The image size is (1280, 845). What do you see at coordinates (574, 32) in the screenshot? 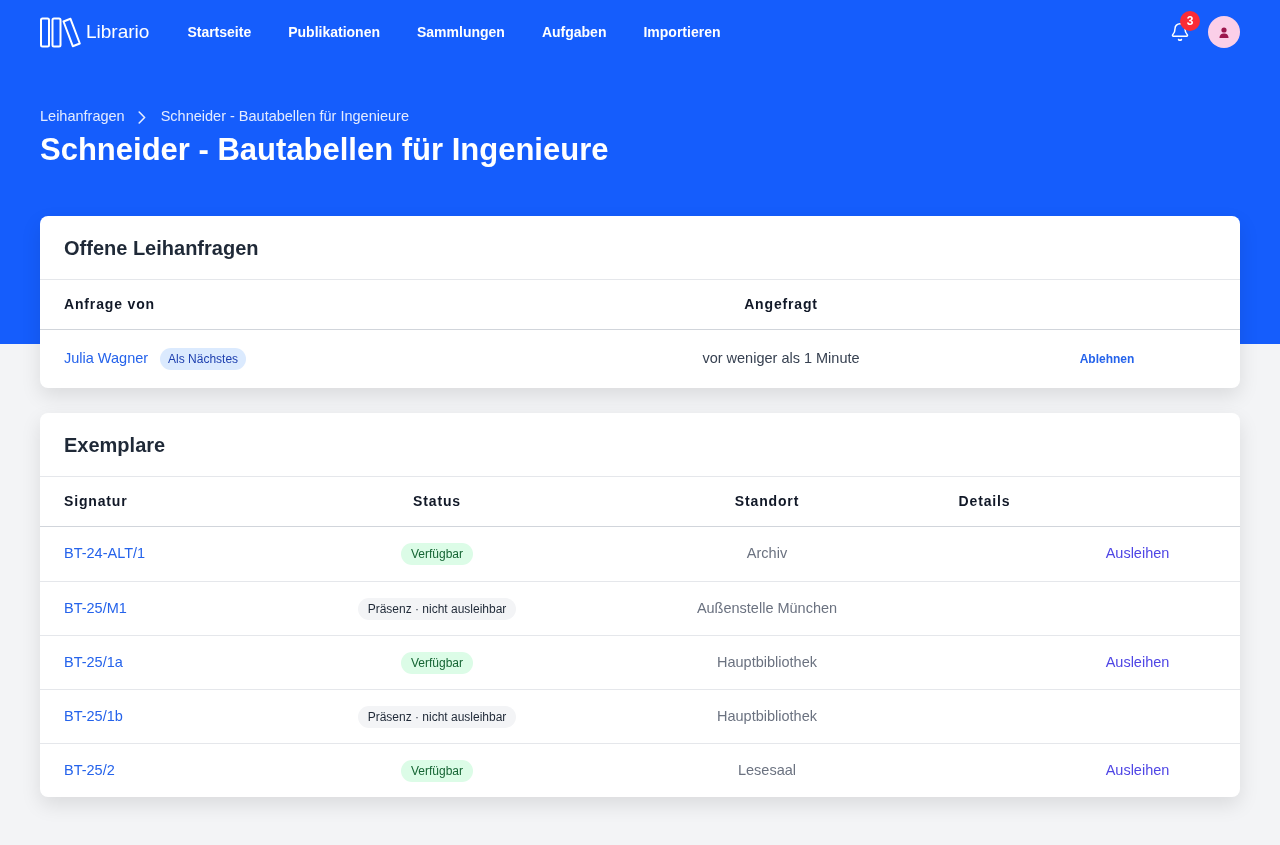
I see `nav-link: Aufgaben` at bounding box center [574, 32].